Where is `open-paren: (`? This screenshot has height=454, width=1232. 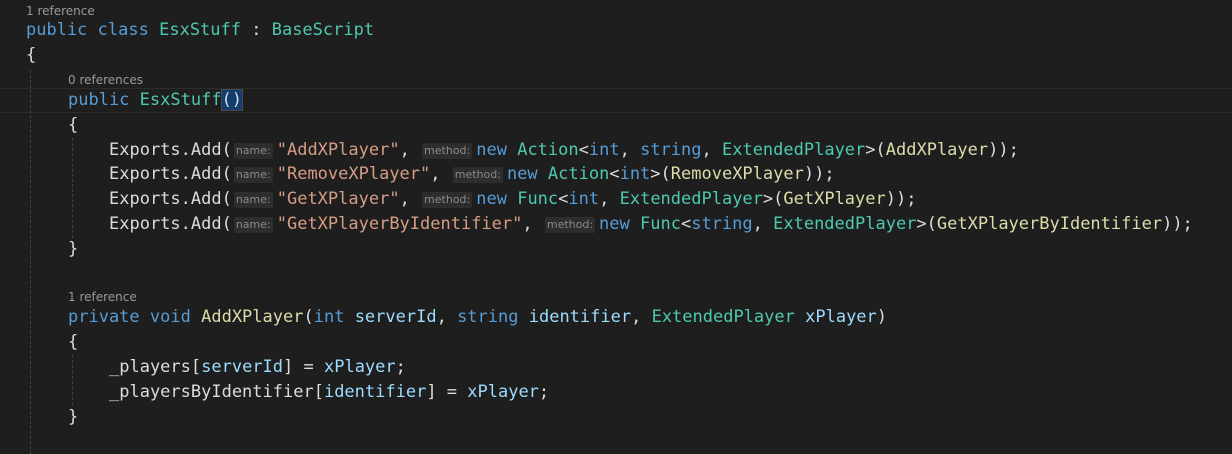
open-paren: ( is located at coordinates (308, 317).